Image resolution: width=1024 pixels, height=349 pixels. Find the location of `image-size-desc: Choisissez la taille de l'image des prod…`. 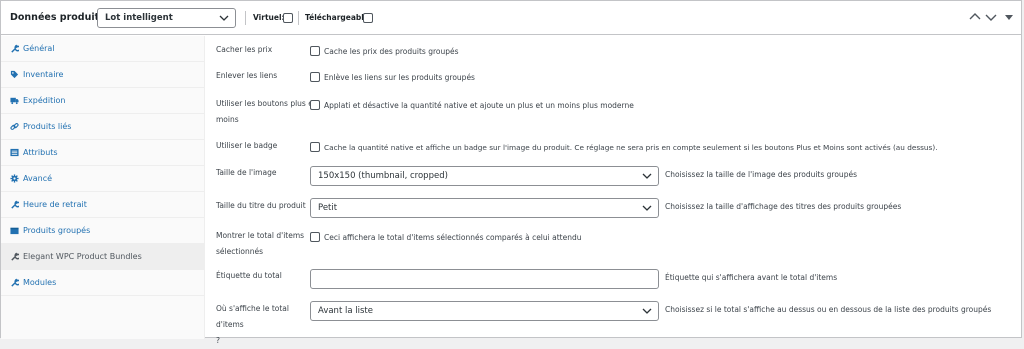

image-size-desc: Choisissez la taille de l'image des prod… is located at coordinates (761, 174).